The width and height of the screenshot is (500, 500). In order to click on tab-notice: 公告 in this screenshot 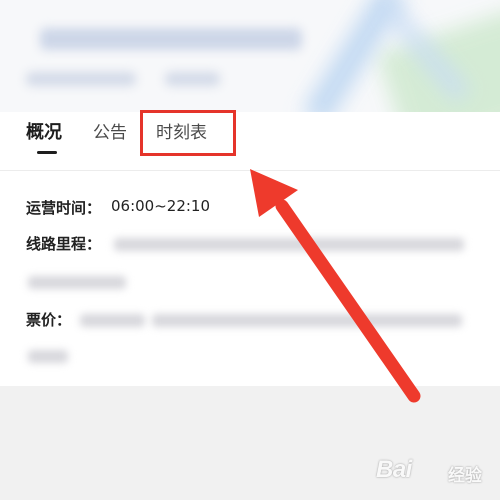, I will do `click(110, 133)`.